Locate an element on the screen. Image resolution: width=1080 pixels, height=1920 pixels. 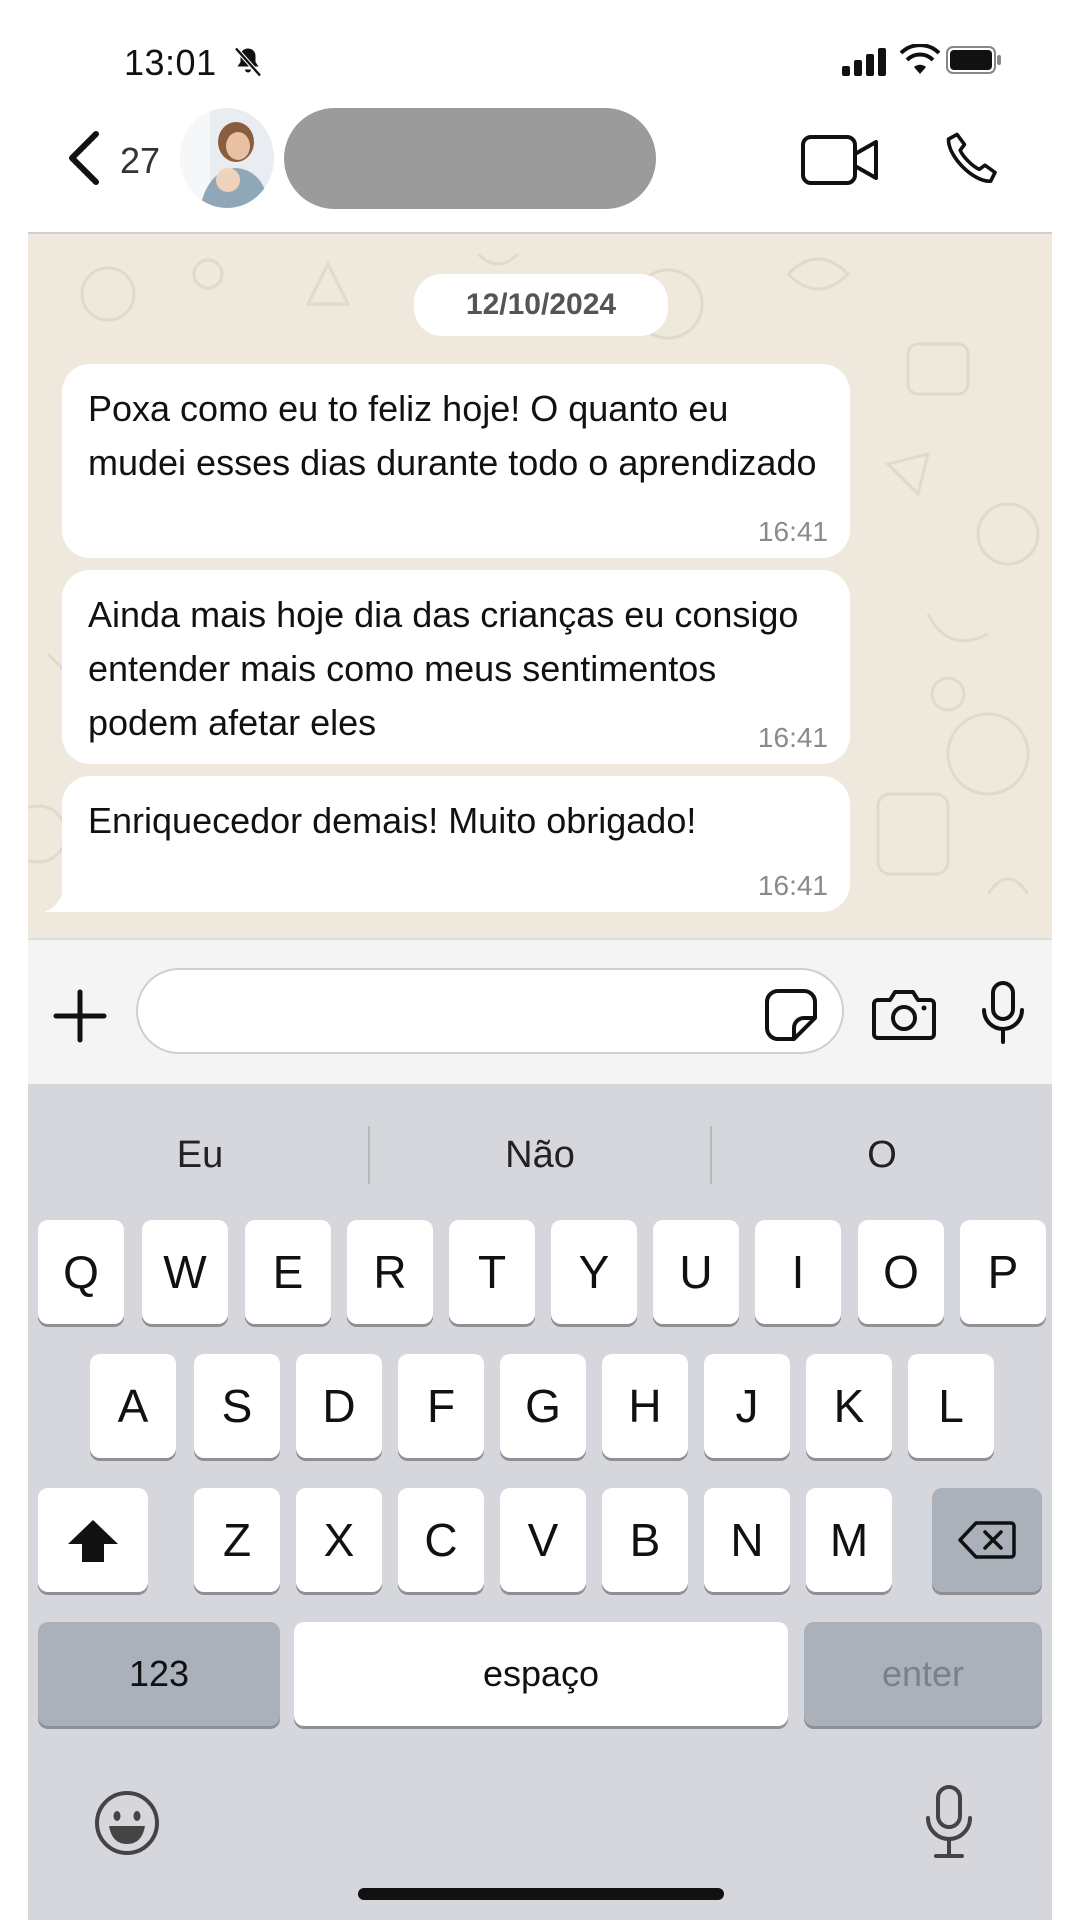
shift-key is located at coordinates (93, 1540).